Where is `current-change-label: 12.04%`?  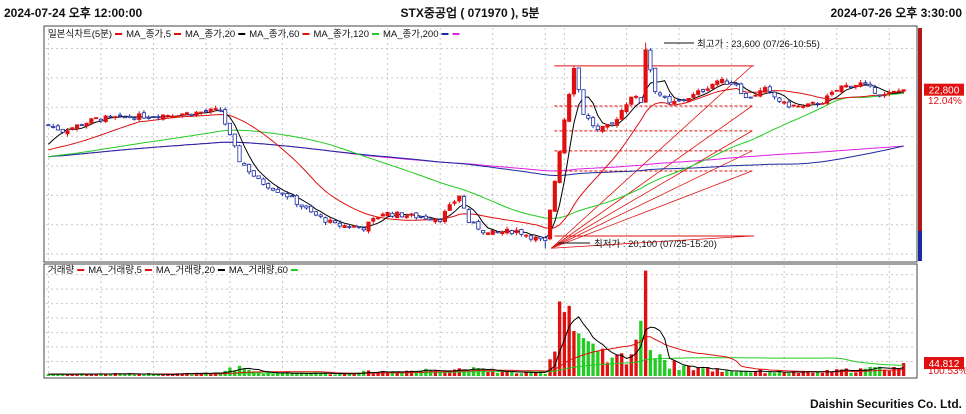 current-change-label: 12.04% is located at coordinates (945, 101).